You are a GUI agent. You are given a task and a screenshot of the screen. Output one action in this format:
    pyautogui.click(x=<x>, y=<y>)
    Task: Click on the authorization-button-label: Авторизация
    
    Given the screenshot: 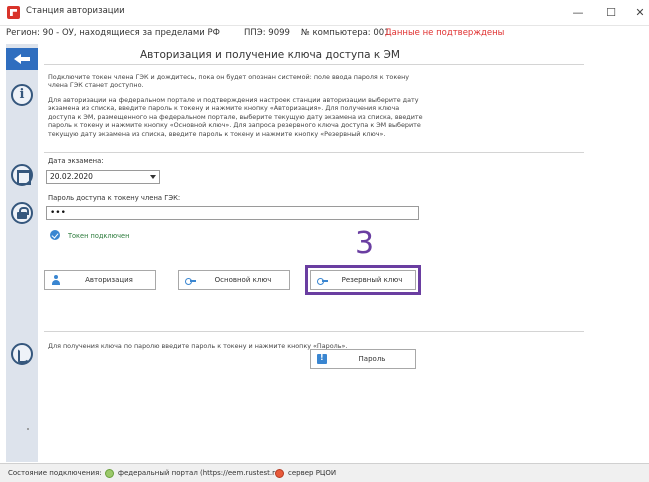 What is the action you would take?
    pyautogui.click(x=109, y=280)
    